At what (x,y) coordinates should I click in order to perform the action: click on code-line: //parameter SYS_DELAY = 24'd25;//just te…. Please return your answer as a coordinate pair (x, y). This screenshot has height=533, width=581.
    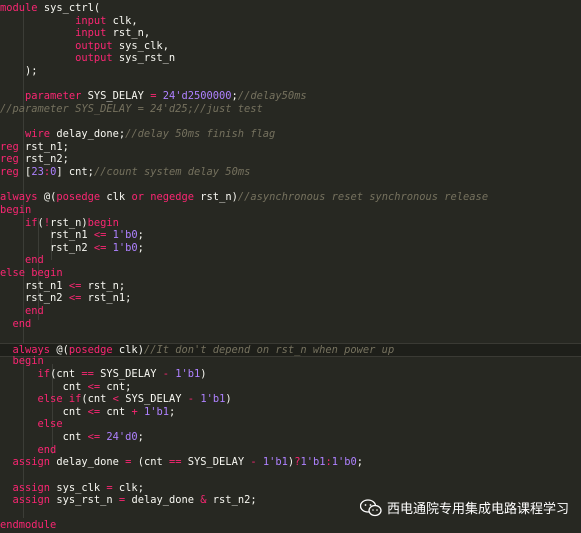
    Looking at the image, I should click on (290, 109).